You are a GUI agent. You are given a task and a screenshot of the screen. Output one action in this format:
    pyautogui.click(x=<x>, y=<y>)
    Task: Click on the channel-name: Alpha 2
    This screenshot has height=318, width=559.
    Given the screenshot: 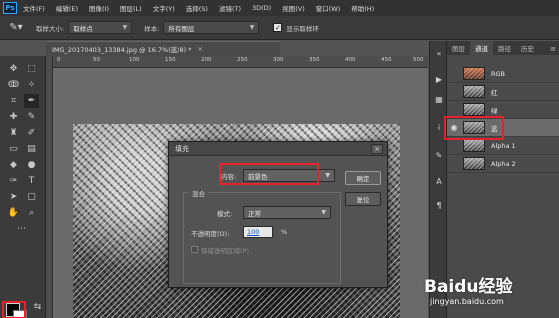 What is the action you would take?
    pyautogui.click(x=503, y=163)
    